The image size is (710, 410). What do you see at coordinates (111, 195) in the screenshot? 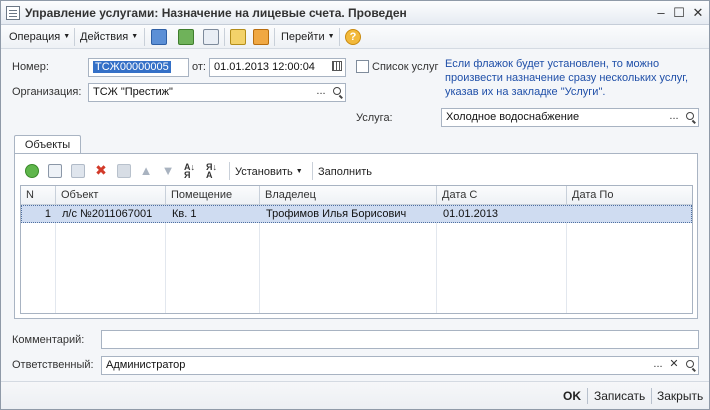
I see `column-header-object: Объект` at bounding box center [111, 195].